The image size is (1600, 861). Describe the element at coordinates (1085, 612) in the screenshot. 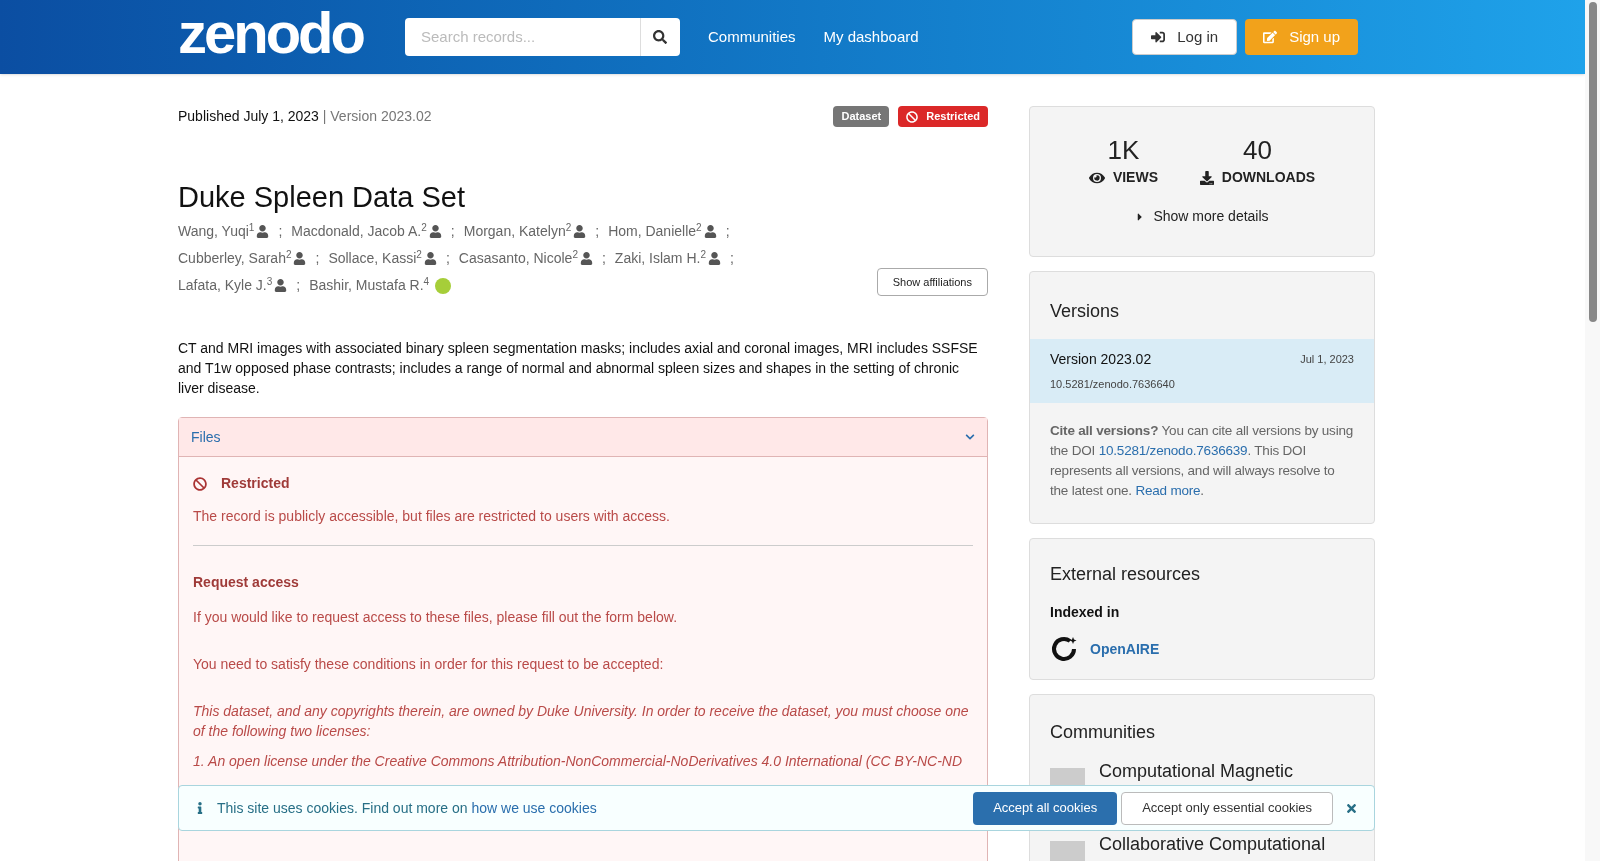

I see `indexed-in-label: Indexed in` at that location.